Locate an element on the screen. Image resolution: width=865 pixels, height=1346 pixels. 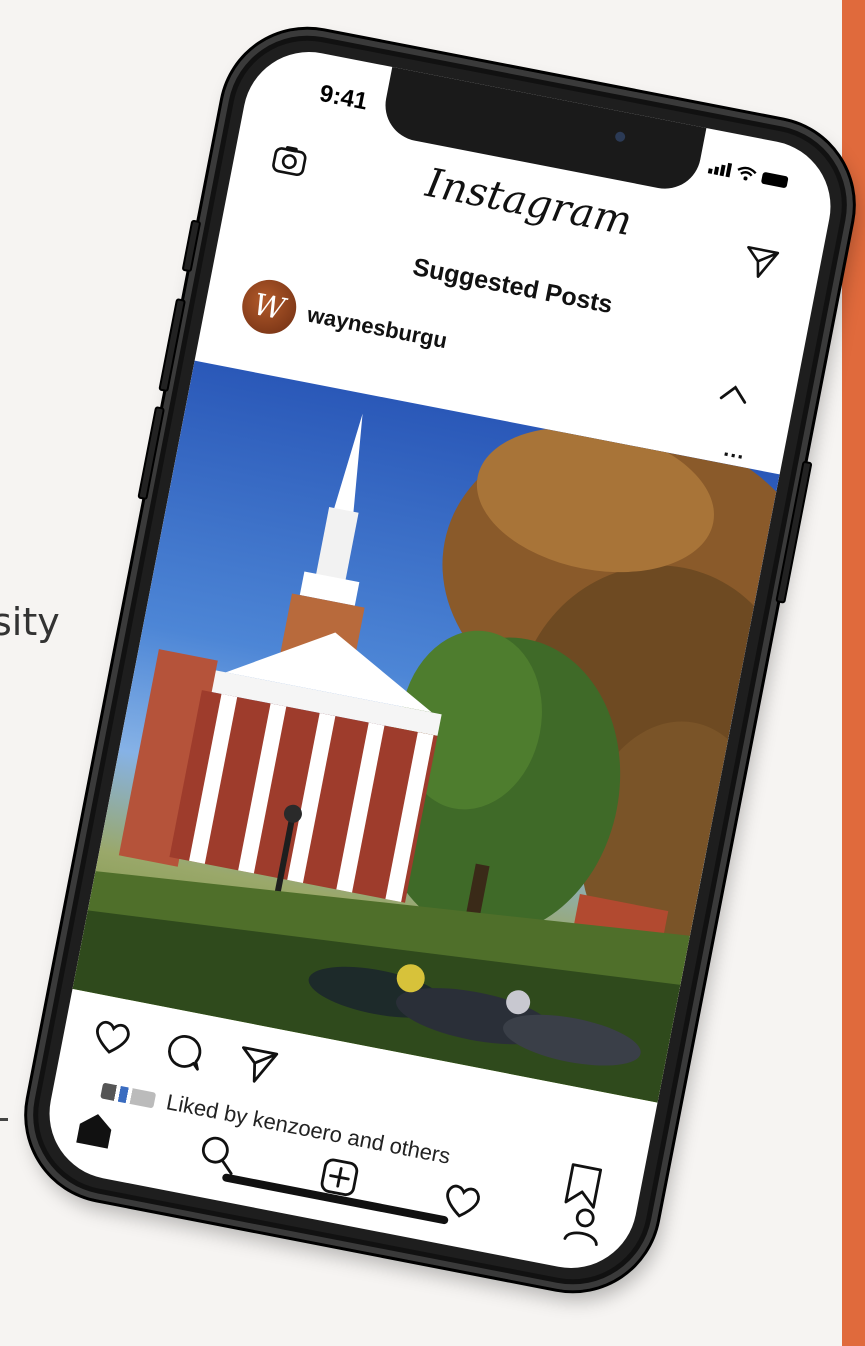
tab-profile is located at coordinates (584, 1225).